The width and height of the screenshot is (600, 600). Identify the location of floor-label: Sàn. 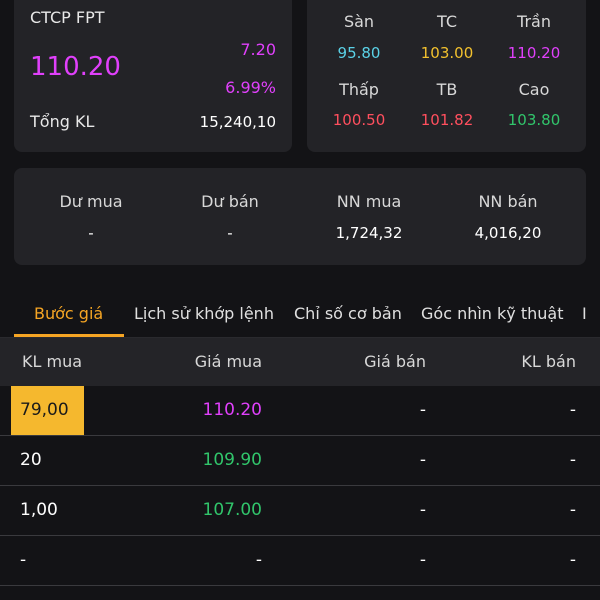
(359, 21).